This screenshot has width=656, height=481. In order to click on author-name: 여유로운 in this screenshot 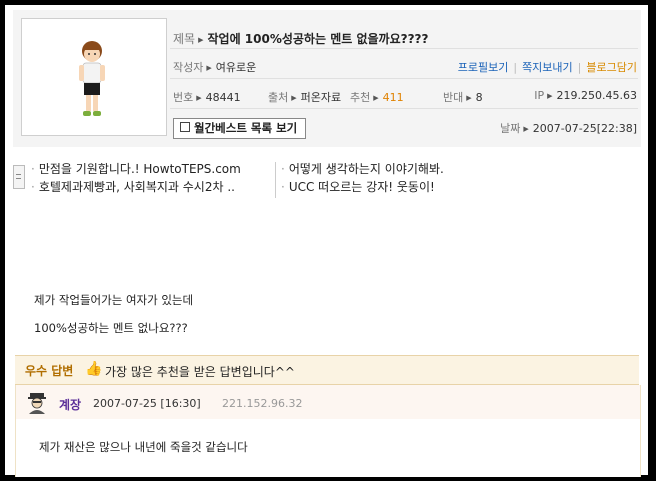, I will do `click(236, 67)`.